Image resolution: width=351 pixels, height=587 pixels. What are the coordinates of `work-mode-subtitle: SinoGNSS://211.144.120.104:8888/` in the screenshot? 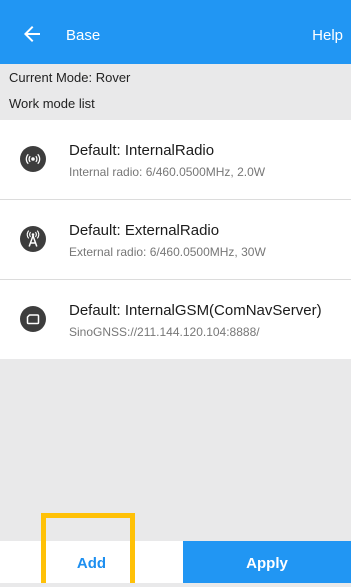 It's located at (164, 332).